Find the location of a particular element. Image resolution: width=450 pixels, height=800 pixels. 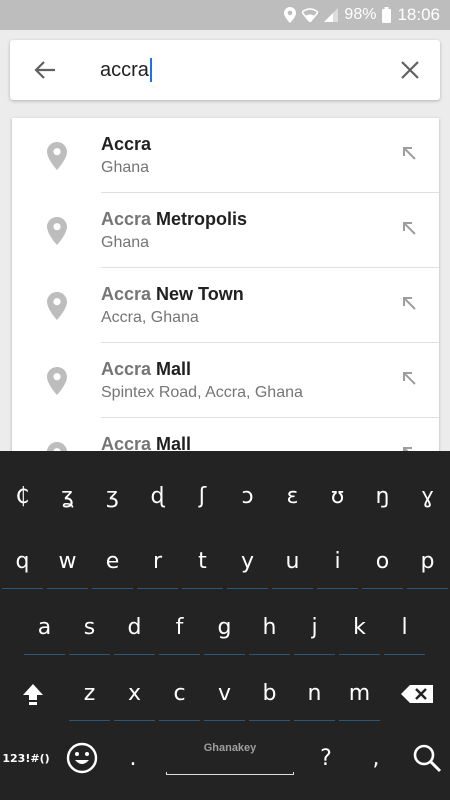

suggestion-item: Accra New Town Accra, Ghana is located at coordinates (225, 305).